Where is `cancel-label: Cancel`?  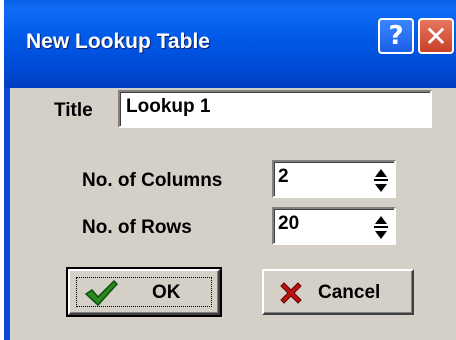
cancel-label: Cancel is located at coordinates (349, 292).